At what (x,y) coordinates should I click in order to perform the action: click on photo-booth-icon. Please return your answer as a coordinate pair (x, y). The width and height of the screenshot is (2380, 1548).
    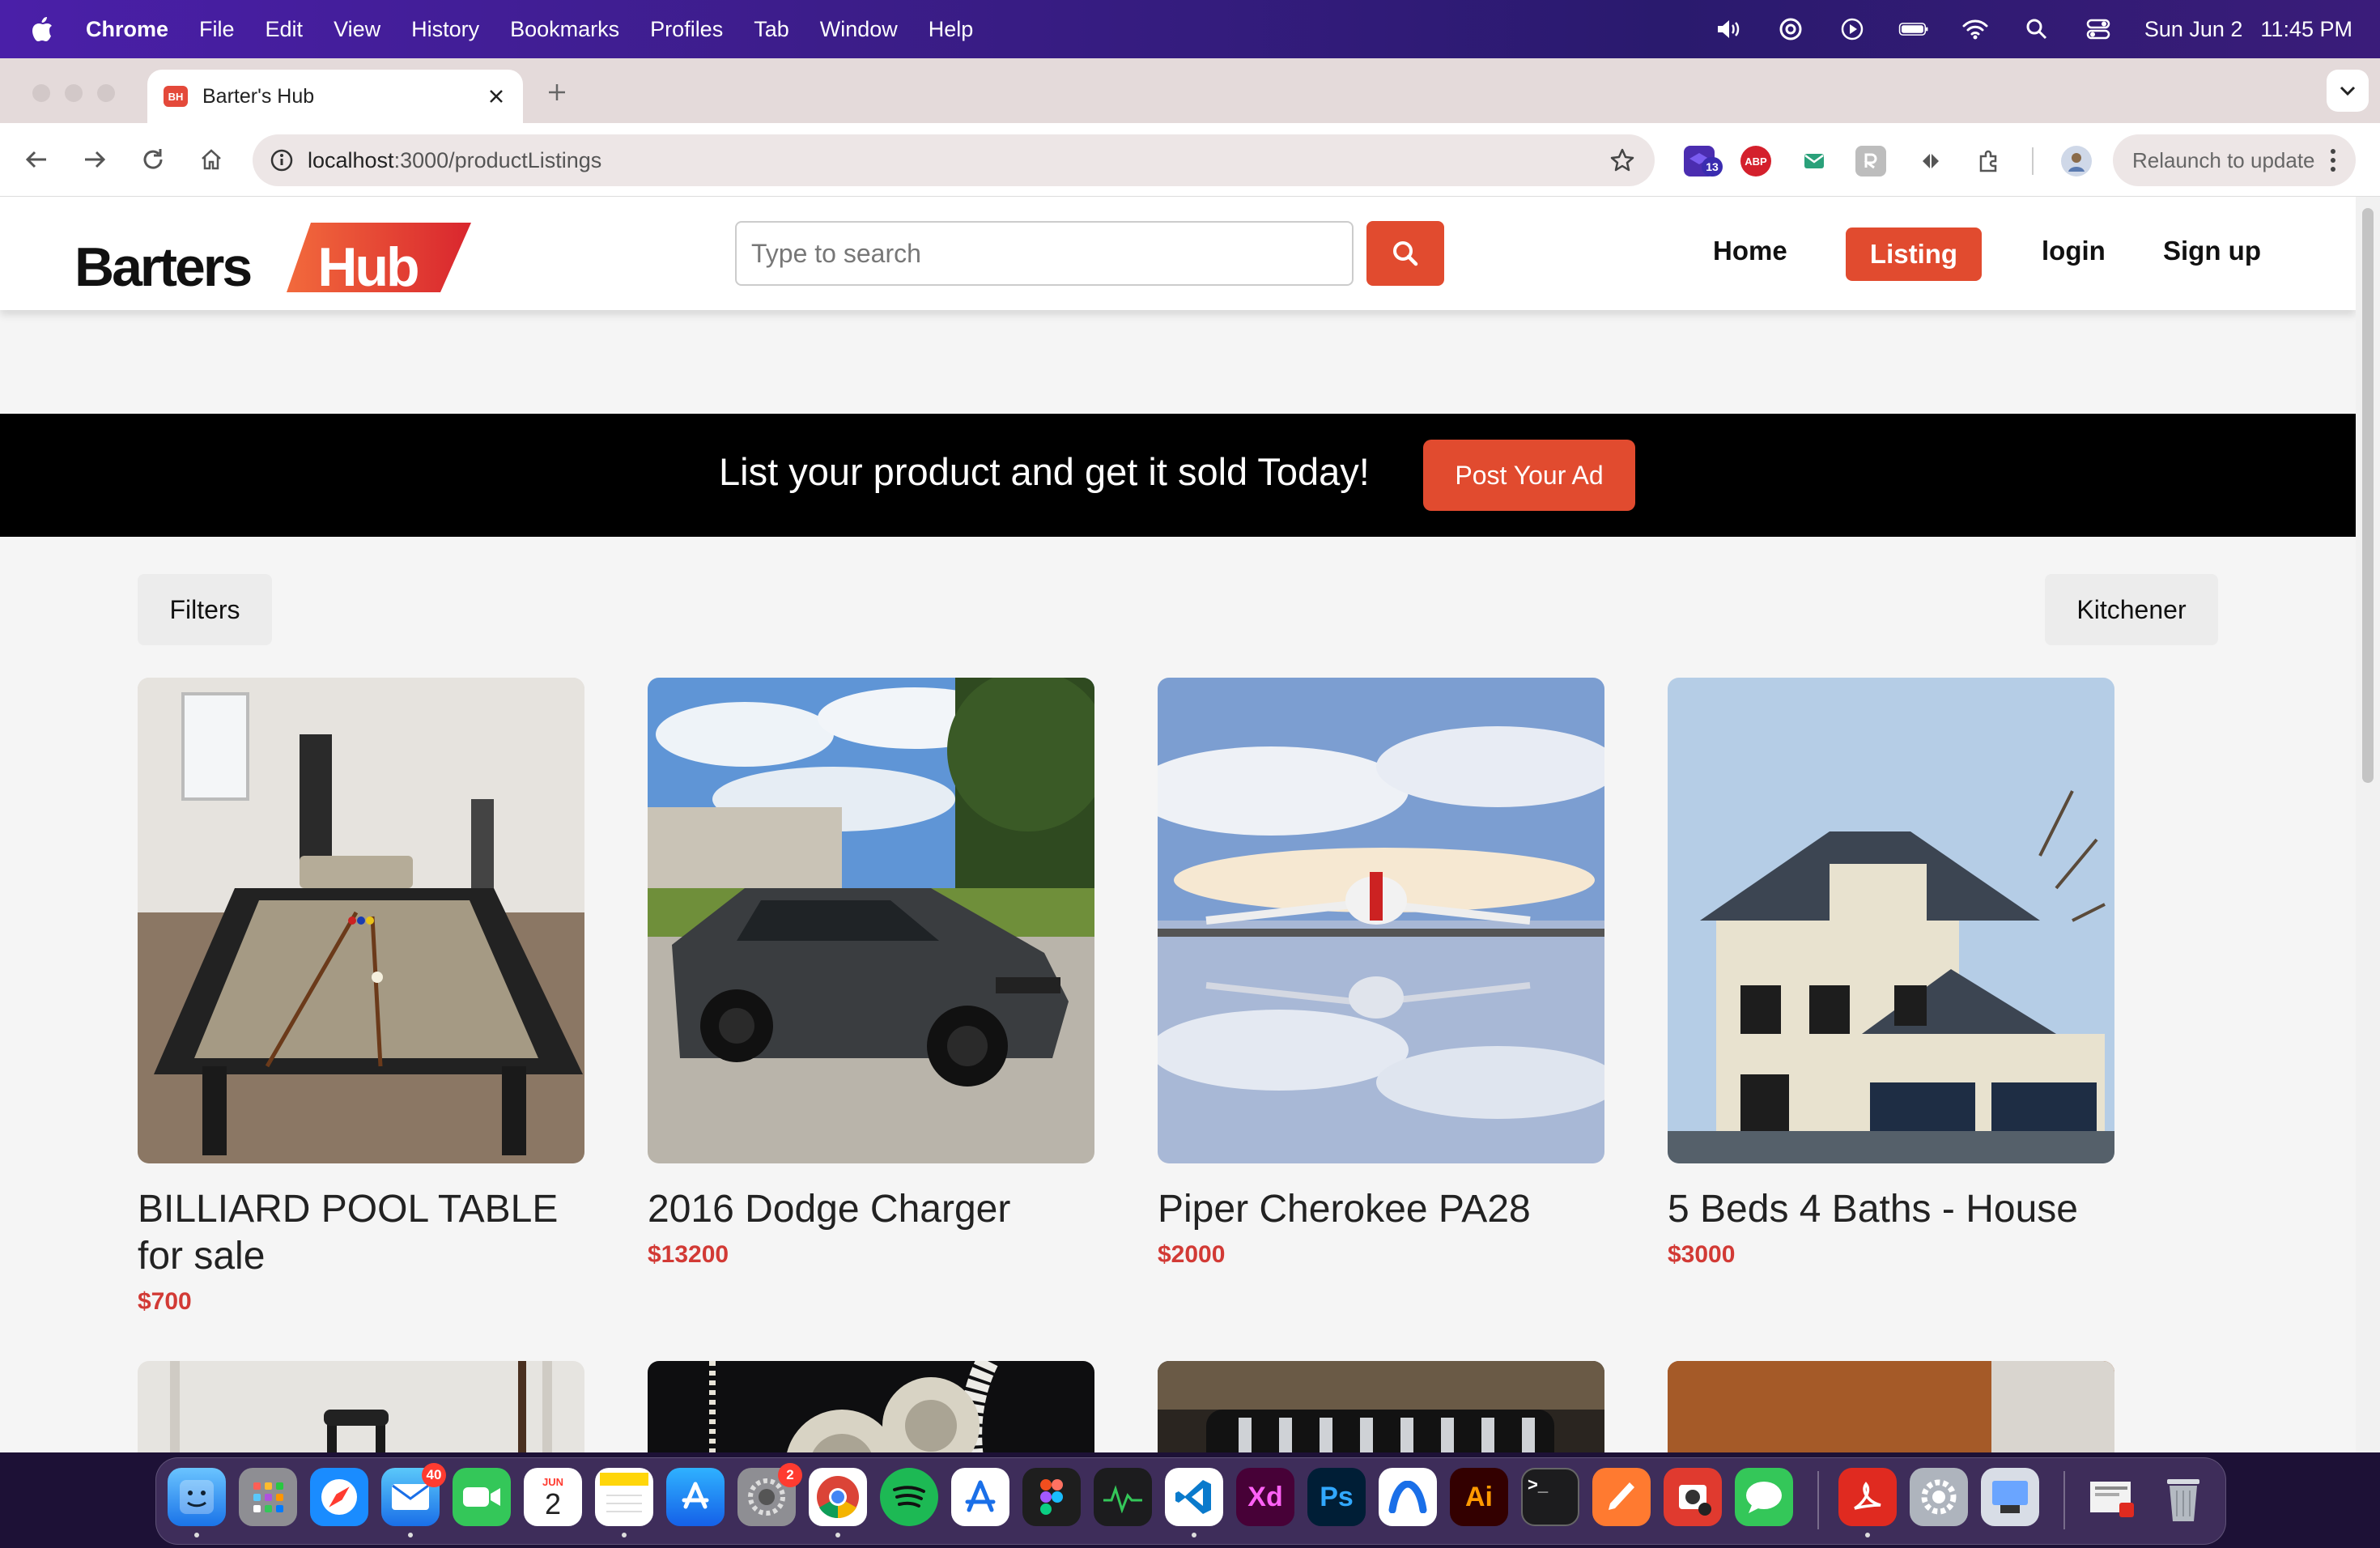
    Looking at the image, I should click on (1693, 1497).